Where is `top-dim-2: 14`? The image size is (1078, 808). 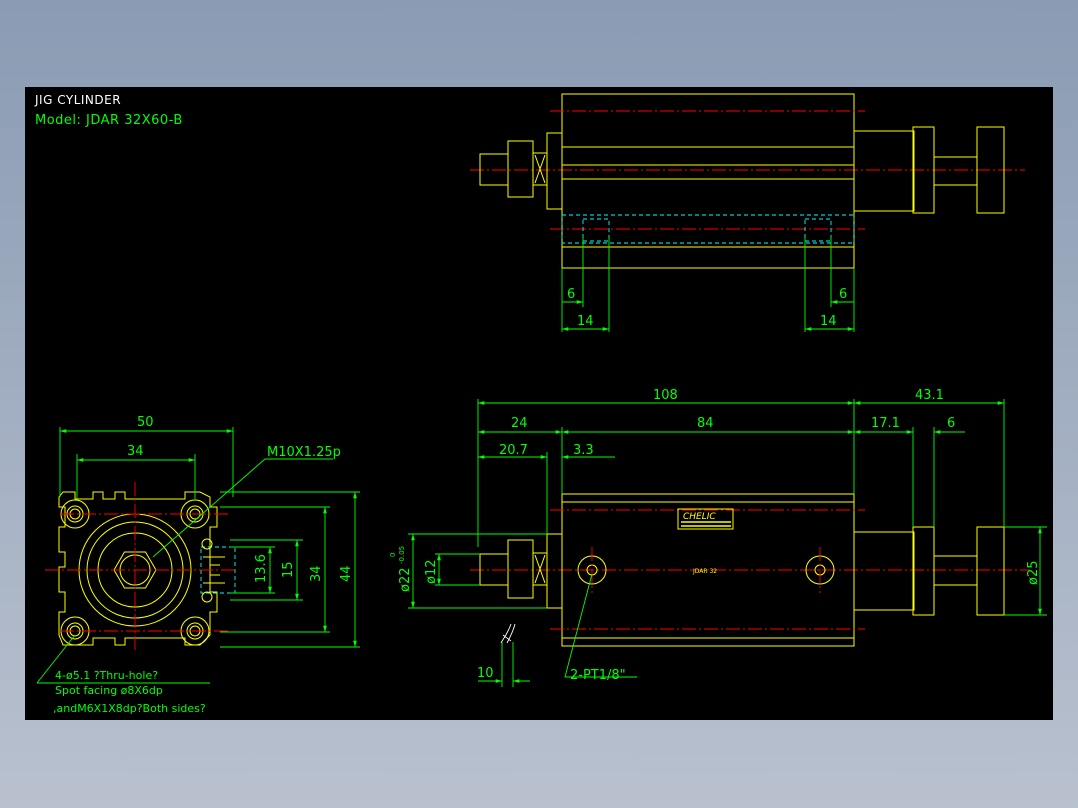 top-dim-2: 14 is located at coordinates (585, 321).